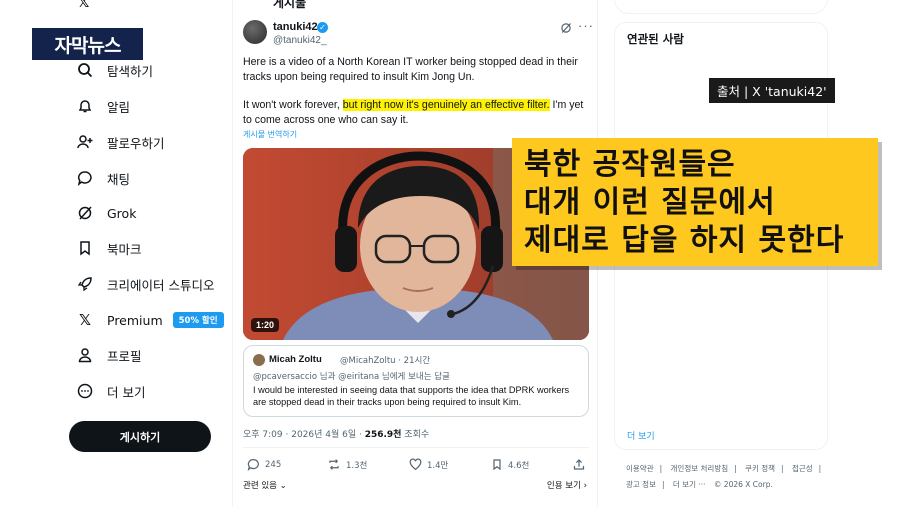 The width and height of the screenshot is (900, 507). Describe the element at coordinates (743, 484) in the screenshot. I see `copyright: © 2026 X Corp.` at that location.